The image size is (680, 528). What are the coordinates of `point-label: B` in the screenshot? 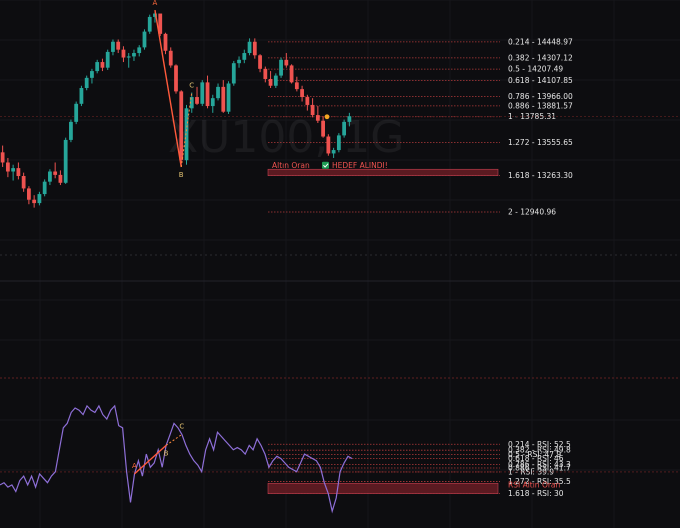 It's located at (181, 175).